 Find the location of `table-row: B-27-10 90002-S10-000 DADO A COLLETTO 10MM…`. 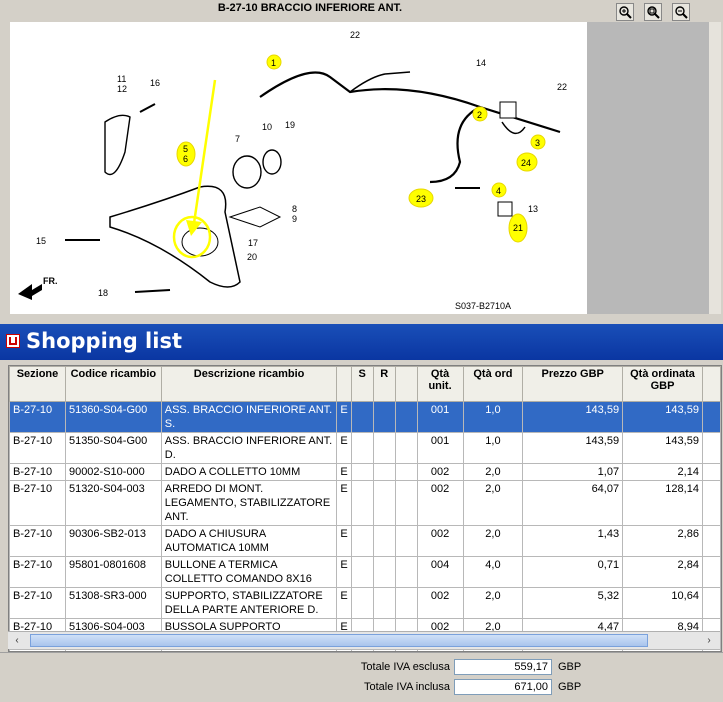

table-row: B-27-10 90002-S10-000 DADO A COLLETTO 10MM… is located at coordinates (365, 472).